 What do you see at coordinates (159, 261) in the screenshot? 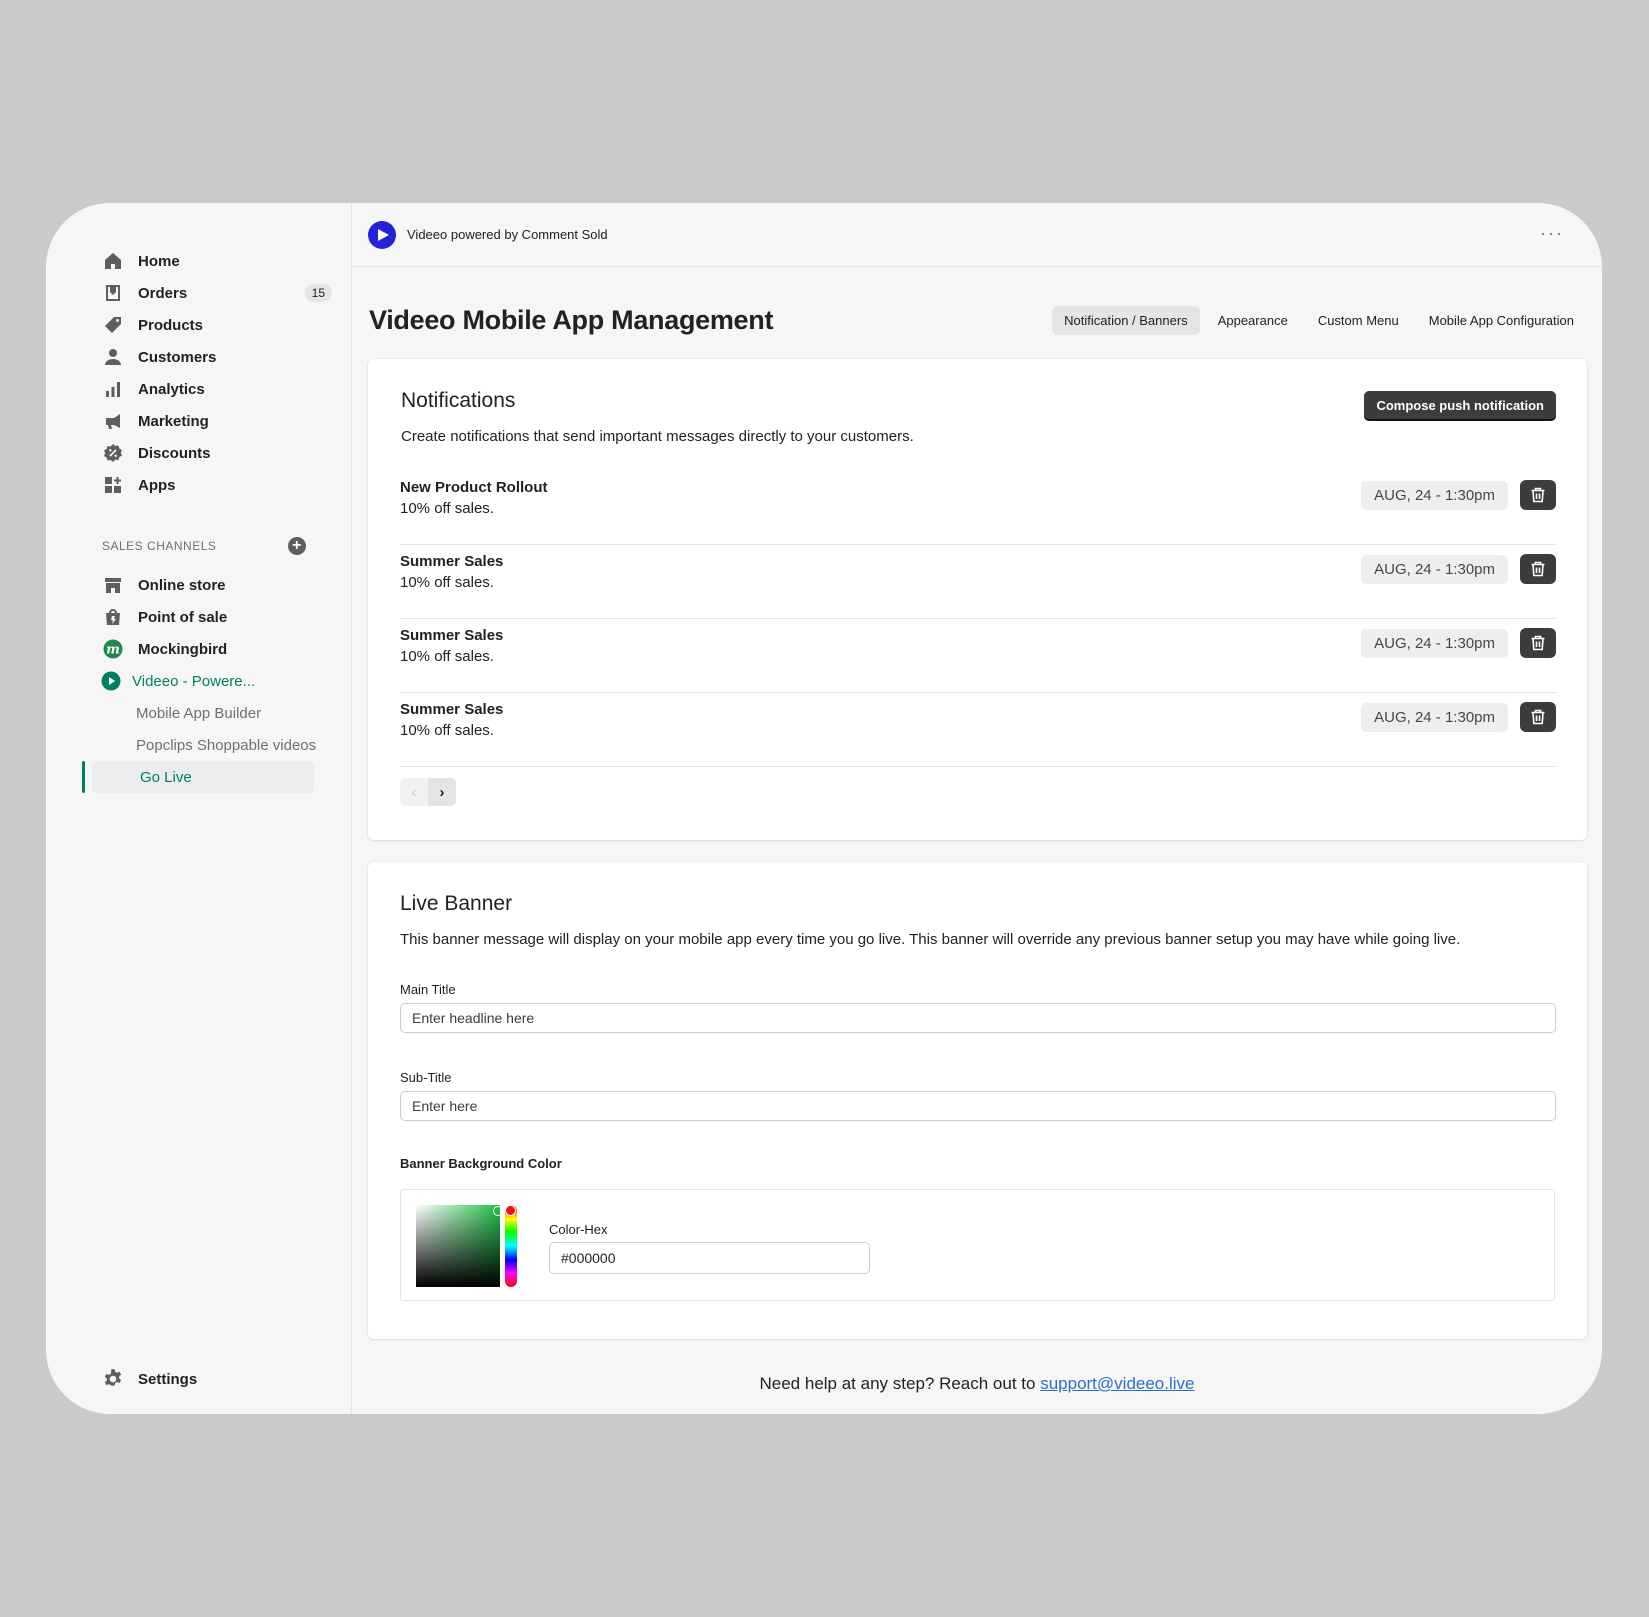
I see `sidebar-item-label: Home` at bounding box center [159, 261].